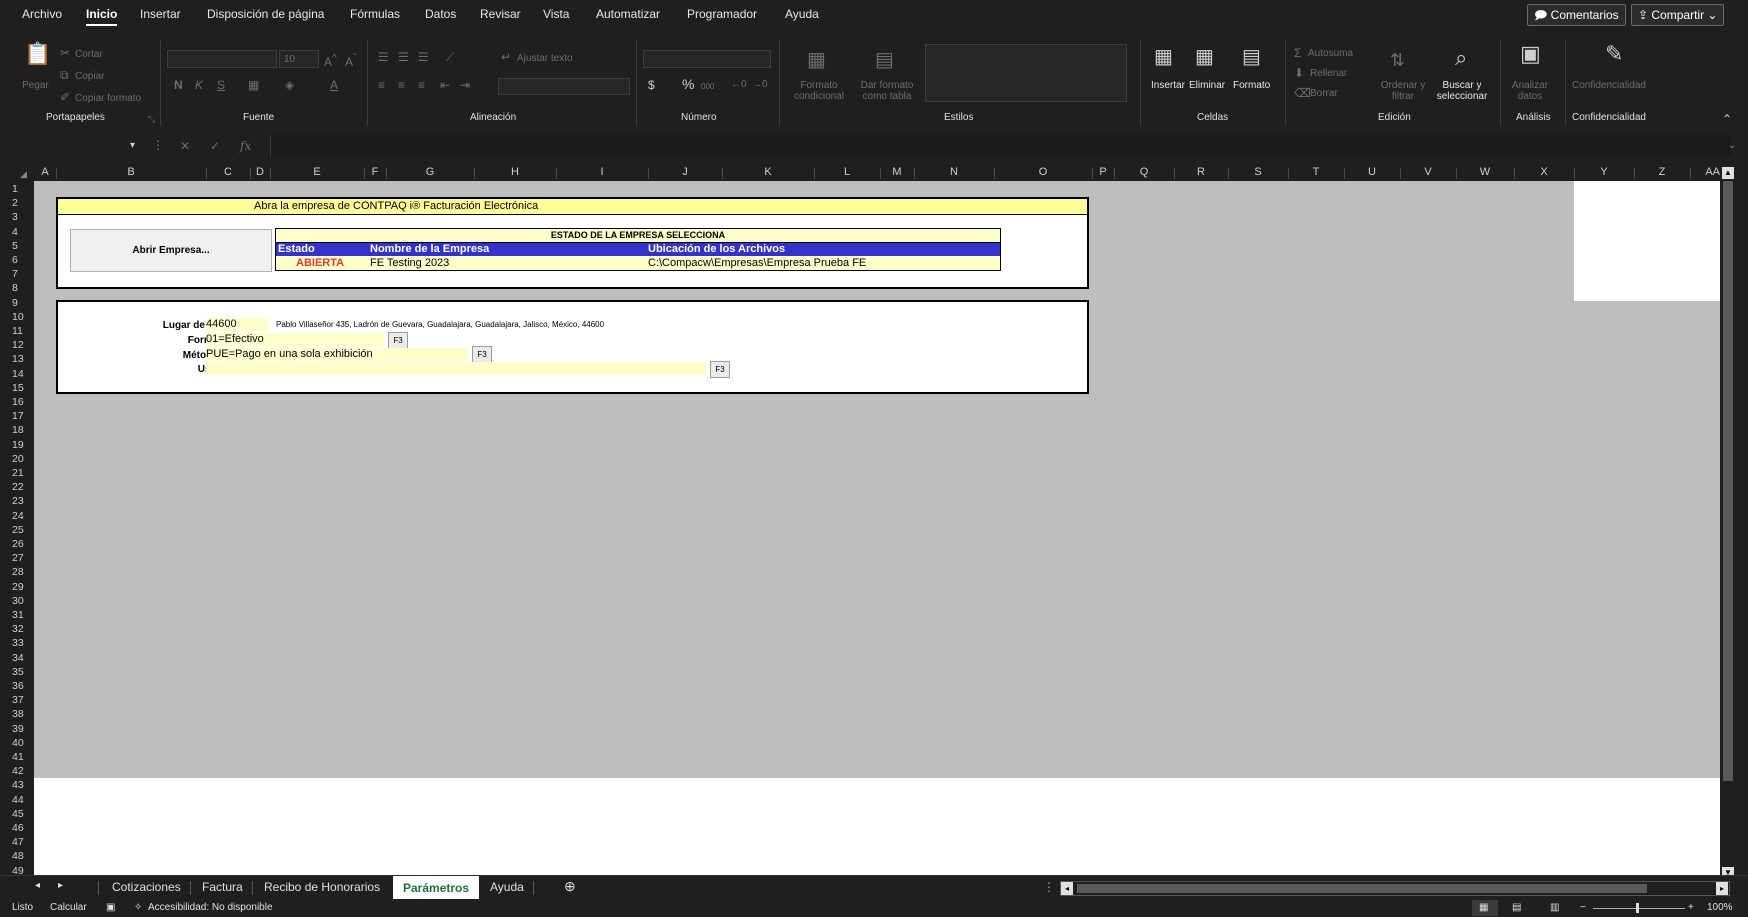 The image size is (1748, 917). What do you see at coordinates (42, 14) in the screenshot?
I see `menu-archivo: Archivo` at bounding box center [42, 14].